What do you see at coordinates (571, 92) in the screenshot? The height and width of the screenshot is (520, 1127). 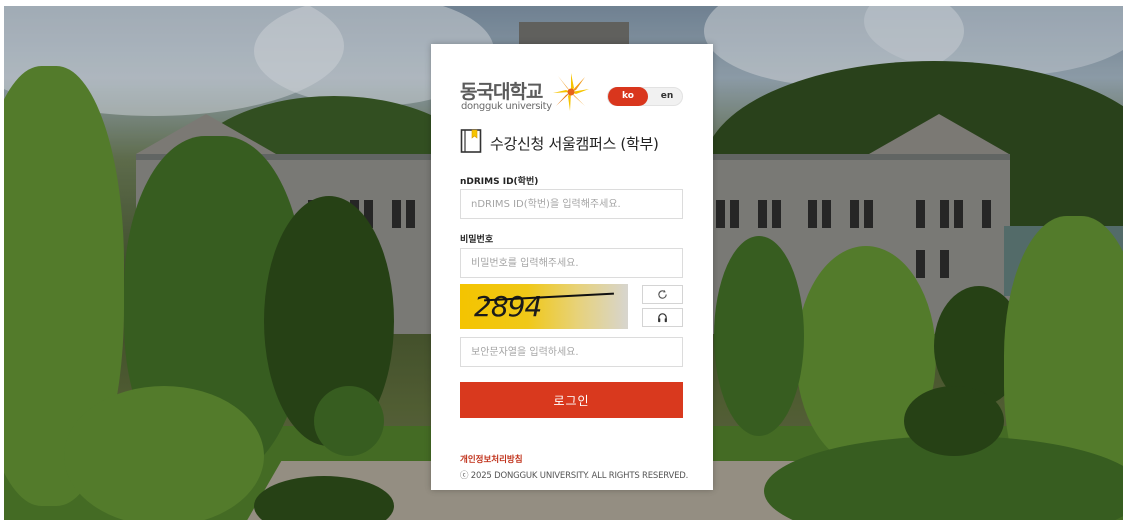 I see `university-emblem-icon` at bounding box center [571, 92].